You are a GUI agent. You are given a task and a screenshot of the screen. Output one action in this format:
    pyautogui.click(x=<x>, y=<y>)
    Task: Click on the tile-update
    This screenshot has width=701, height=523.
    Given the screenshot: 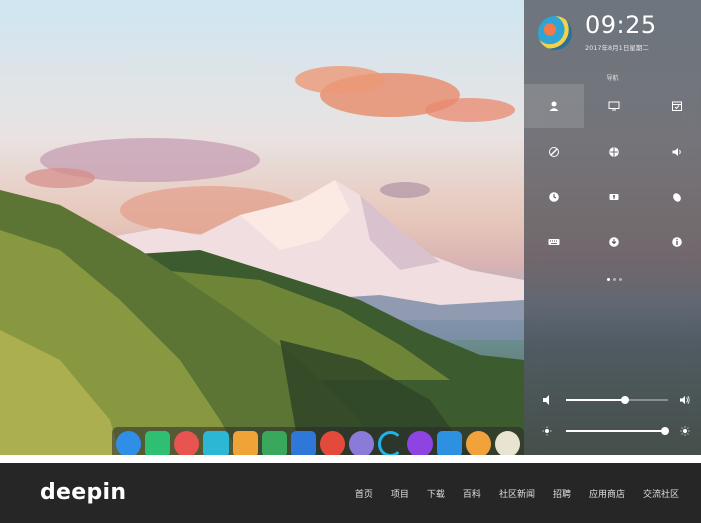 What is the action you would take?
    pyautogui.click(x=614, y=242)
    